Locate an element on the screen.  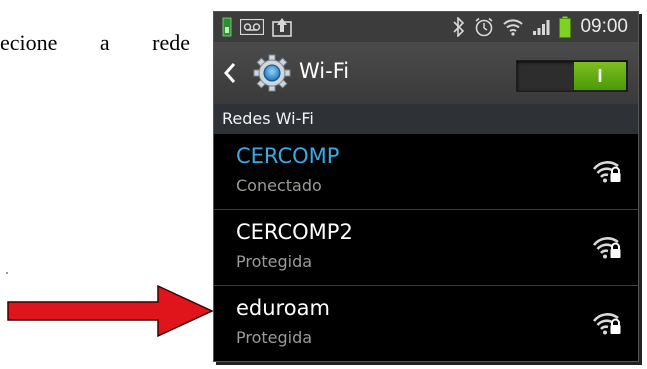
status-time: 09:00 is located at coordinates (604, 26).